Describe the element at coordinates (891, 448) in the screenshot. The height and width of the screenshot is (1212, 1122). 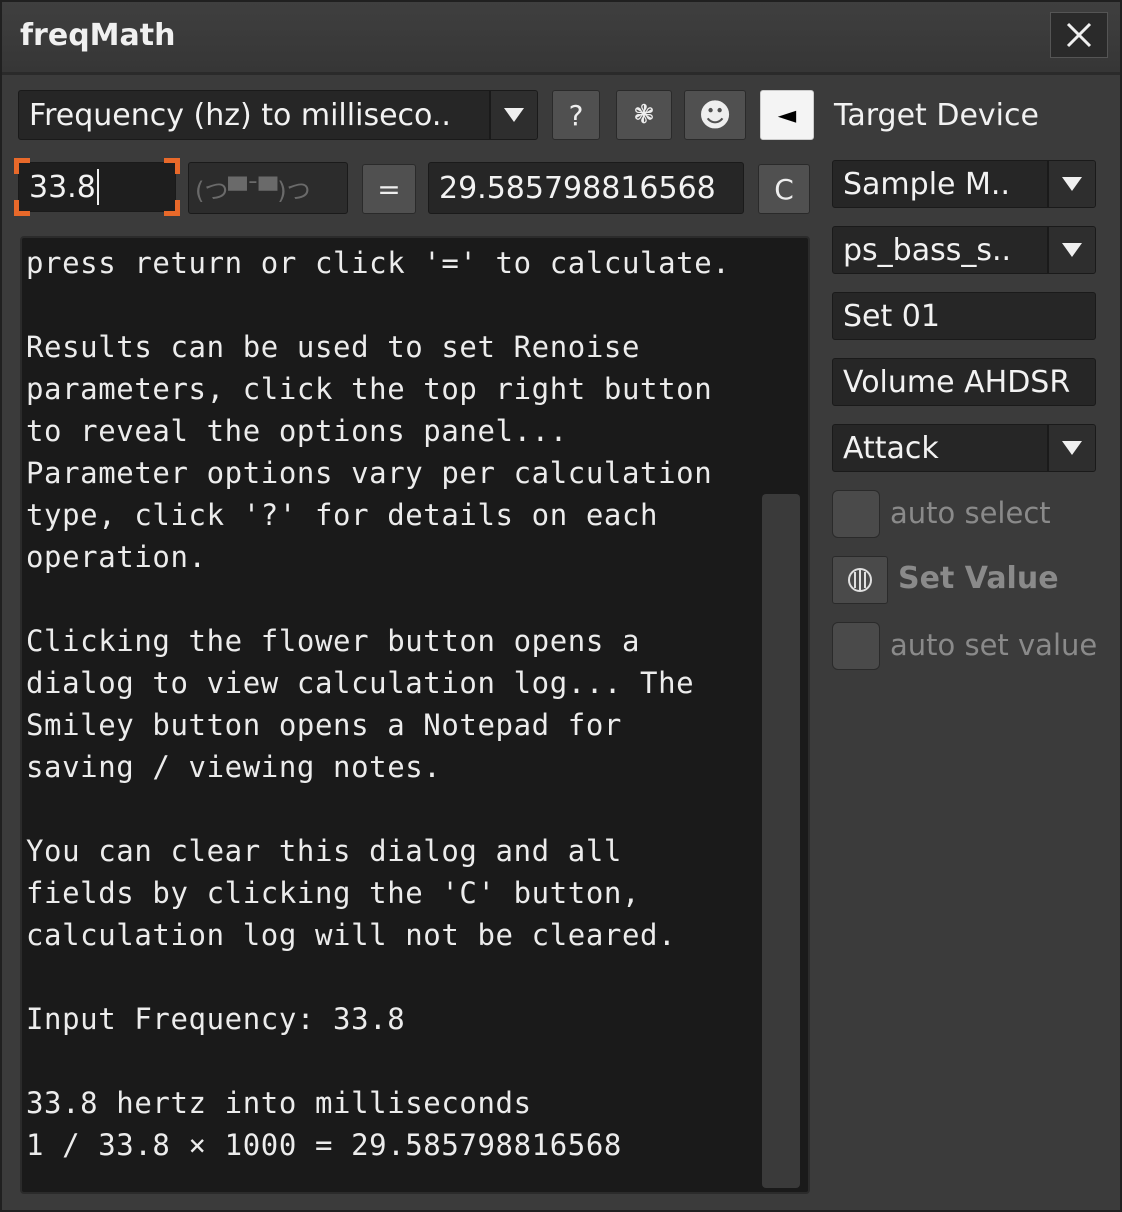
I see `param-select-value: Attack` at that location.